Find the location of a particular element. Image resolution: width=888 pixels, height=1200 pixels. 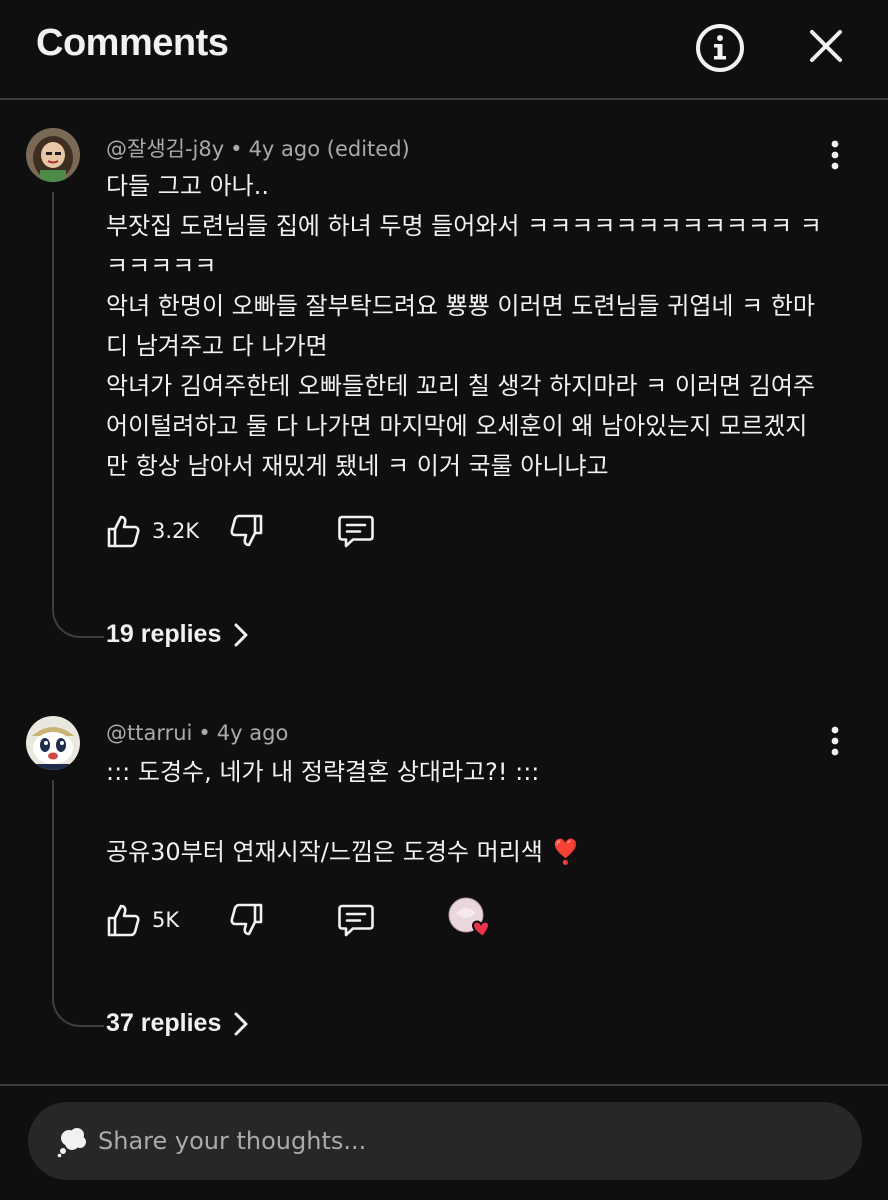

replies-count: 37 replies is located at coordinates (164, 1023).